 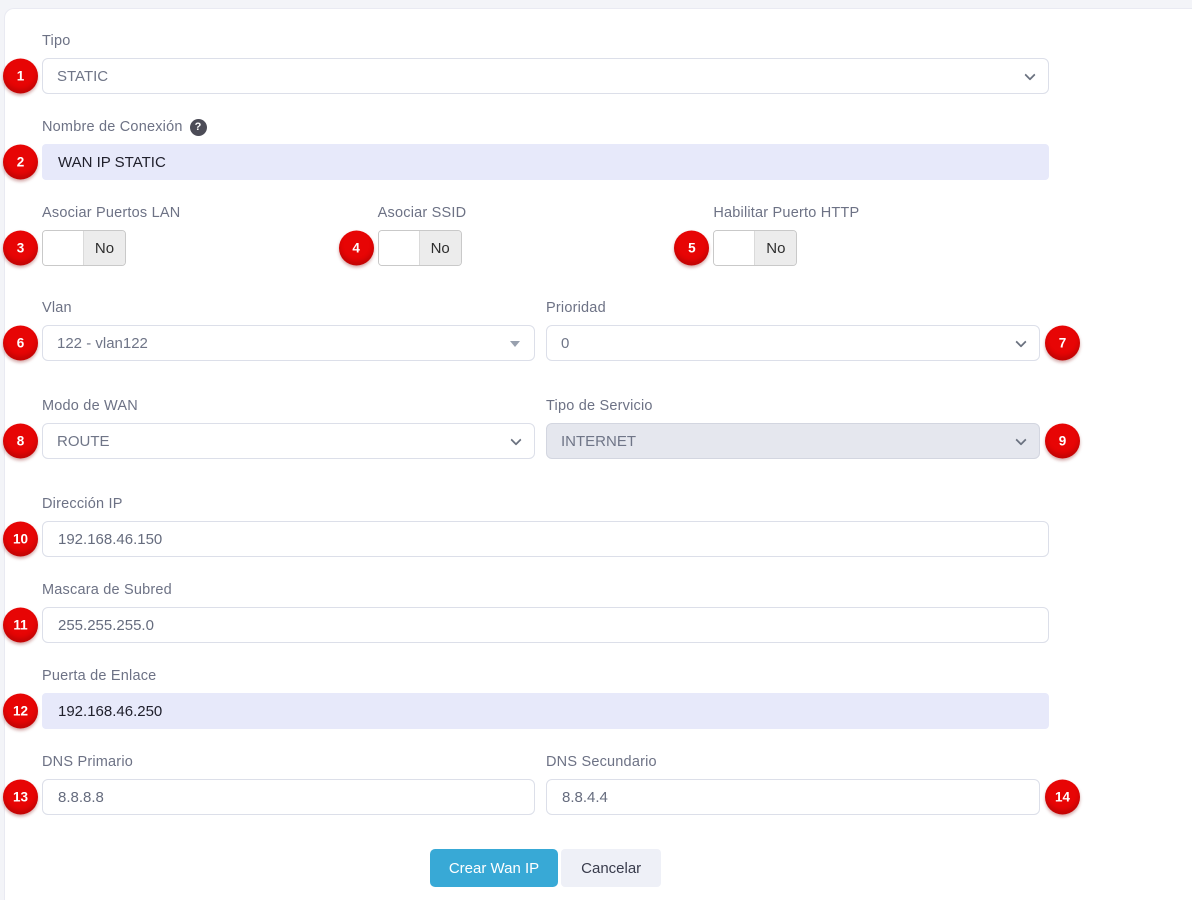 I want to click on step-badge-9: 9, so click(x=1062, y=441).